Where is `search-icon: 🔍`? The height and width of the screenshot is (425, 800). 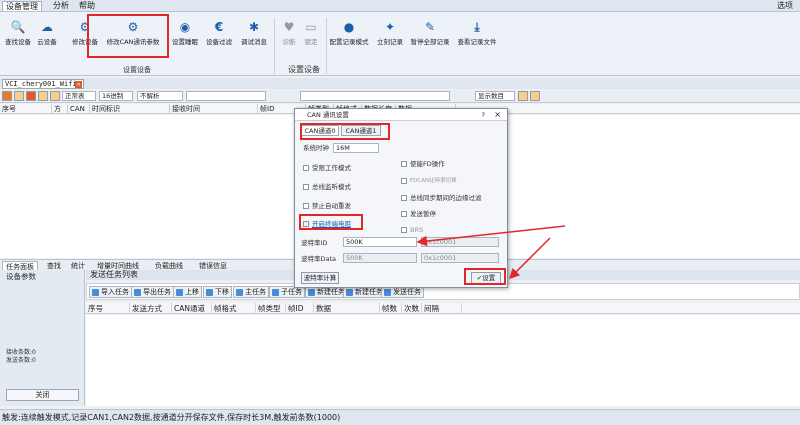 search-icon: 🔍 is located at coordinates (18, 27).